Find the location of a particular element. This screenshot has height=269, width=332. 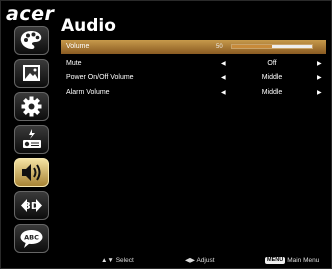

menu-row-power-volume: Power On/Off Volume ◀ Middle ▶ is located at coordinates (193, 78).